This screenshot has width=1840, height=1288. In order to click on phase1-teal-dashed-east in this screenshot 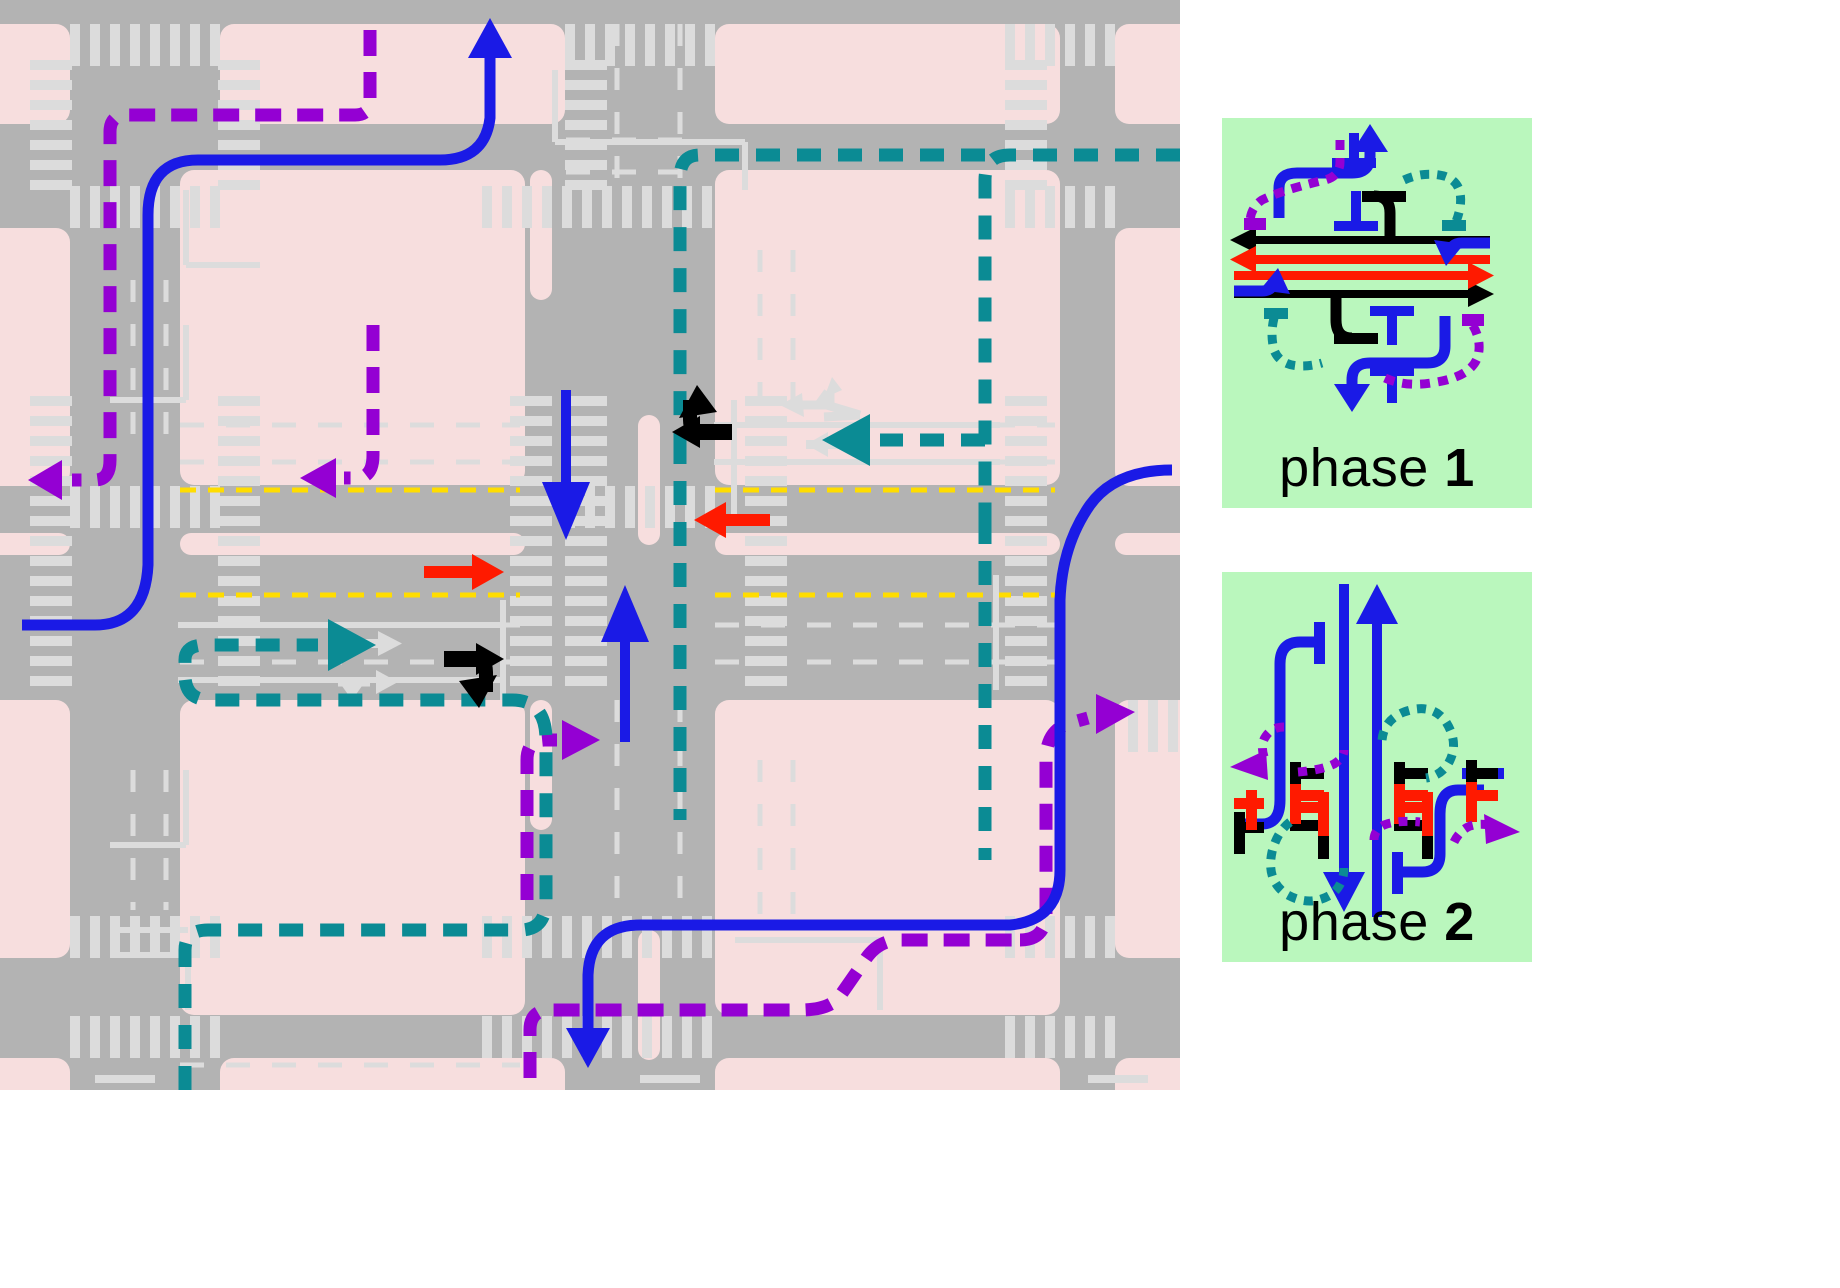, I will do `click(1434, 200)`.